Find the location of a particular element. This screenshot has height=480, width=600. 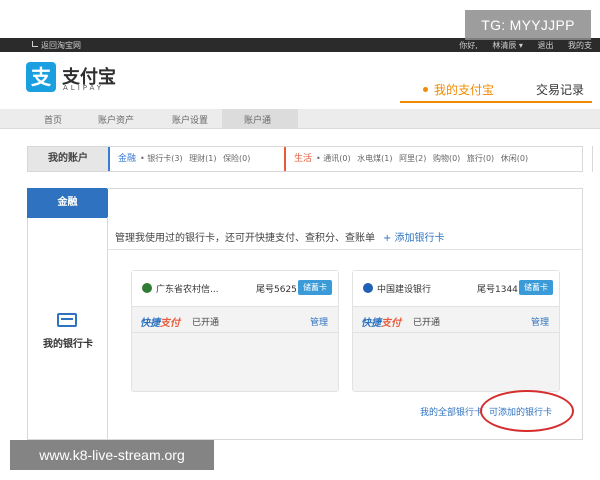

bank-card-header: 广东省农村信... 尾号5625 储蓄卡 is located at coordinates (235, 289).